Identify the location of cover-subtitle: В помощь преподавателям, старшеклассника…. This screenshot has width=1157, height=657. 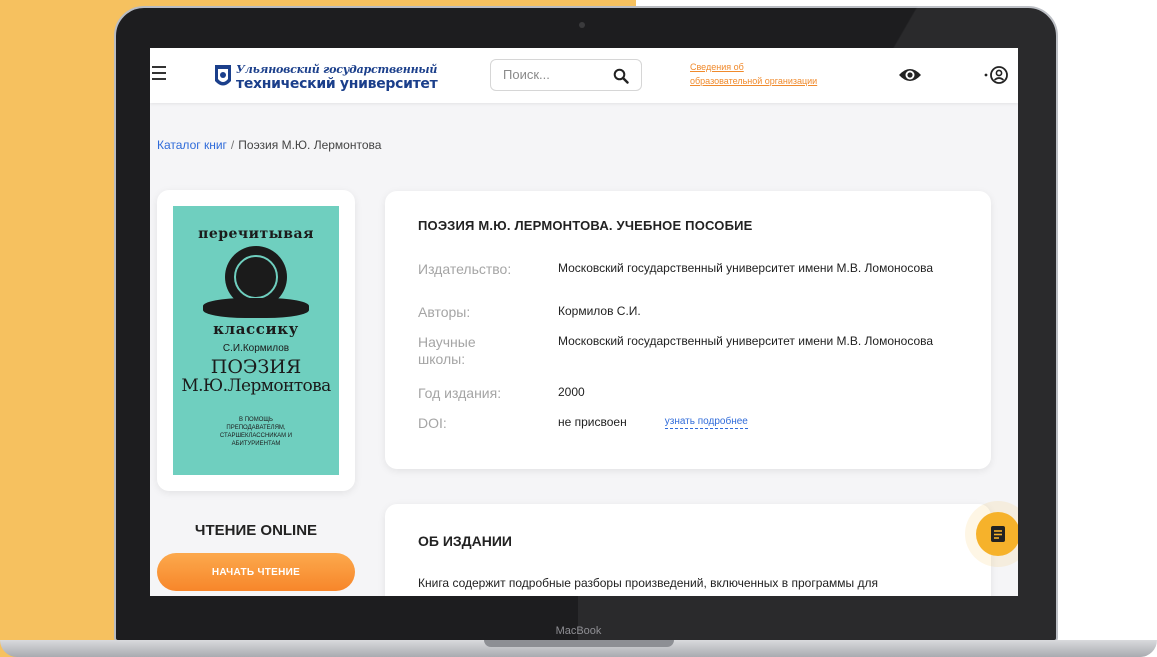
(256, 432).